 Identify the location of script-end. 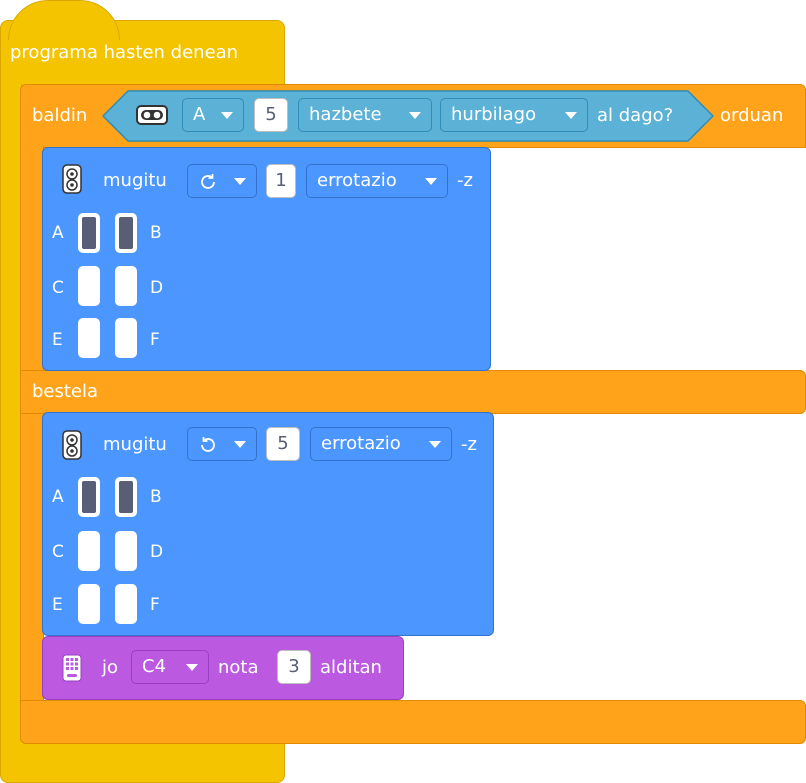
(142, 761).